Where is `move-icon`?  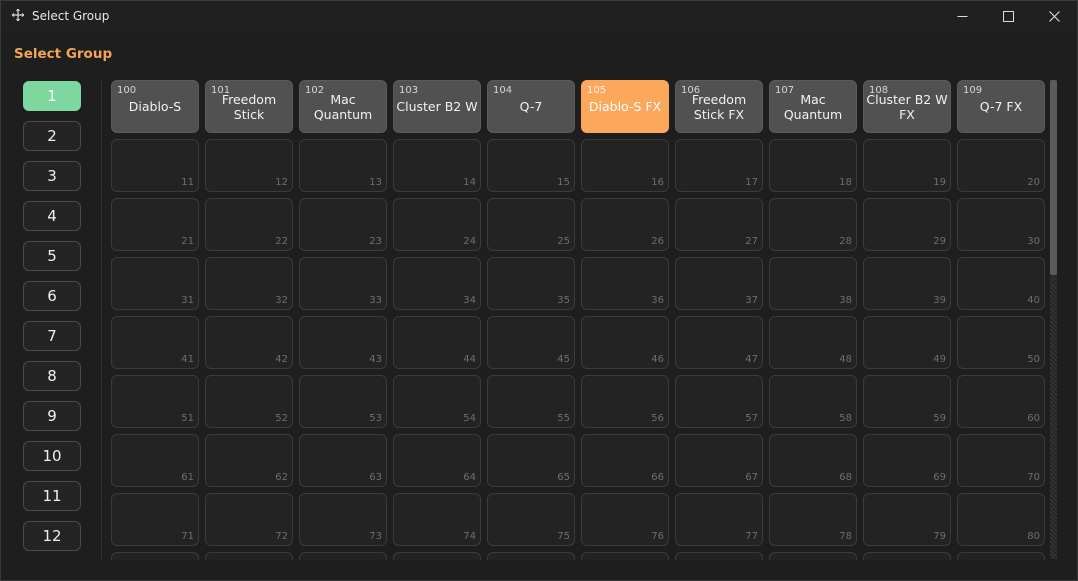
move-icon is located at coordinates (18, 15).